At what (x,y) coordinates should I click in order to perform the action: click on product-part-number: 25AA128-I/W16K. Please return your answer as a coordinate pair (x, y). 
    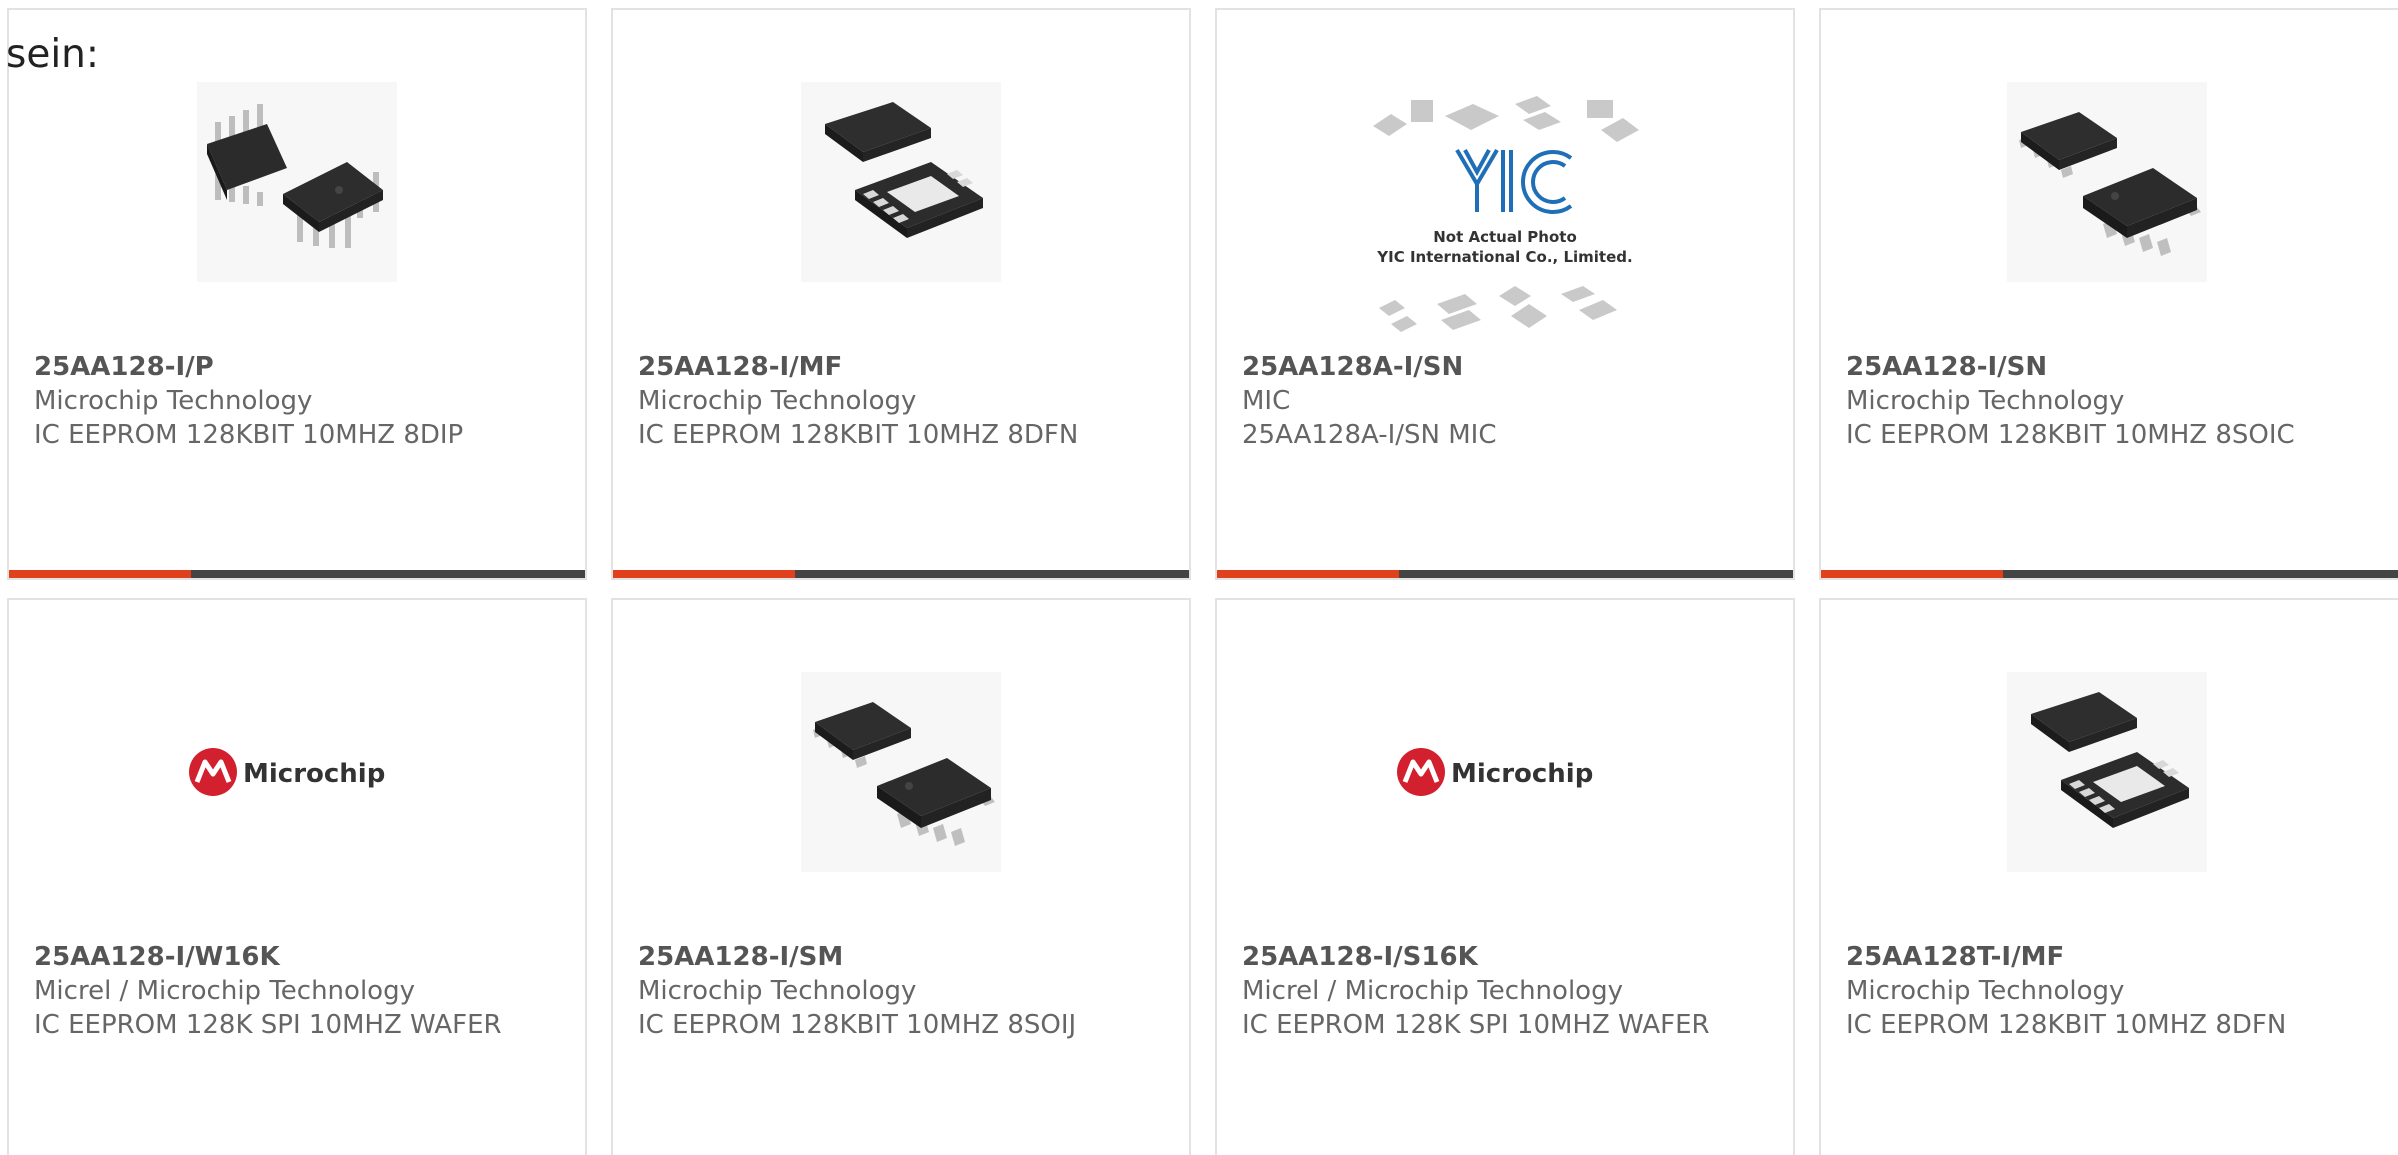
    Looking at the image, I should click on (297, 957).